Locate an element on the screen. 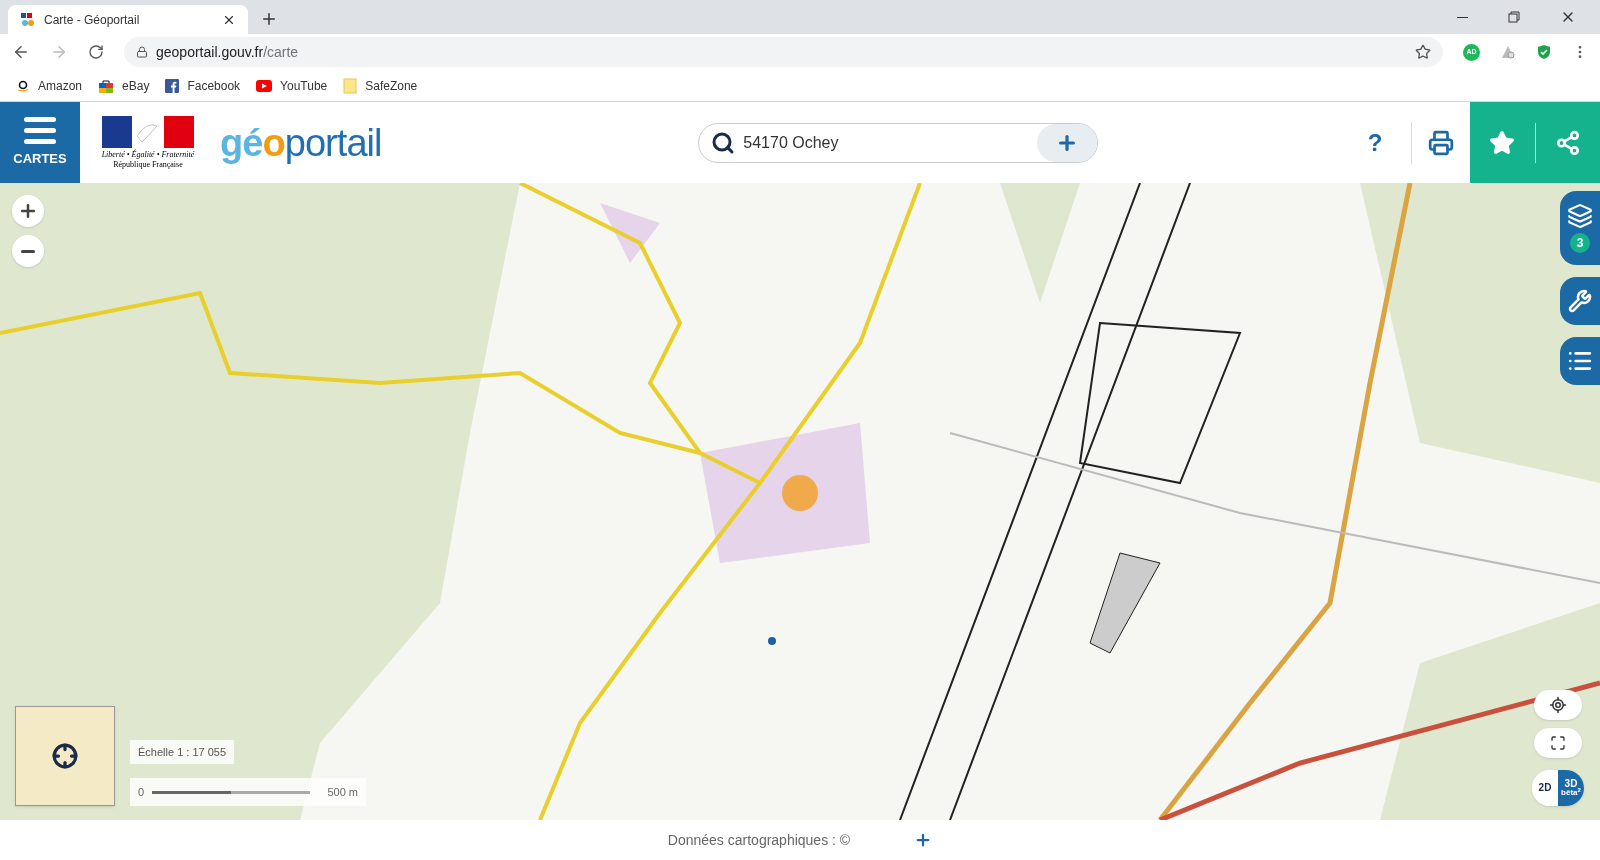 The width and height of the screenshot is (1600, 860). folder-icon is located at coordinates (350, 85).